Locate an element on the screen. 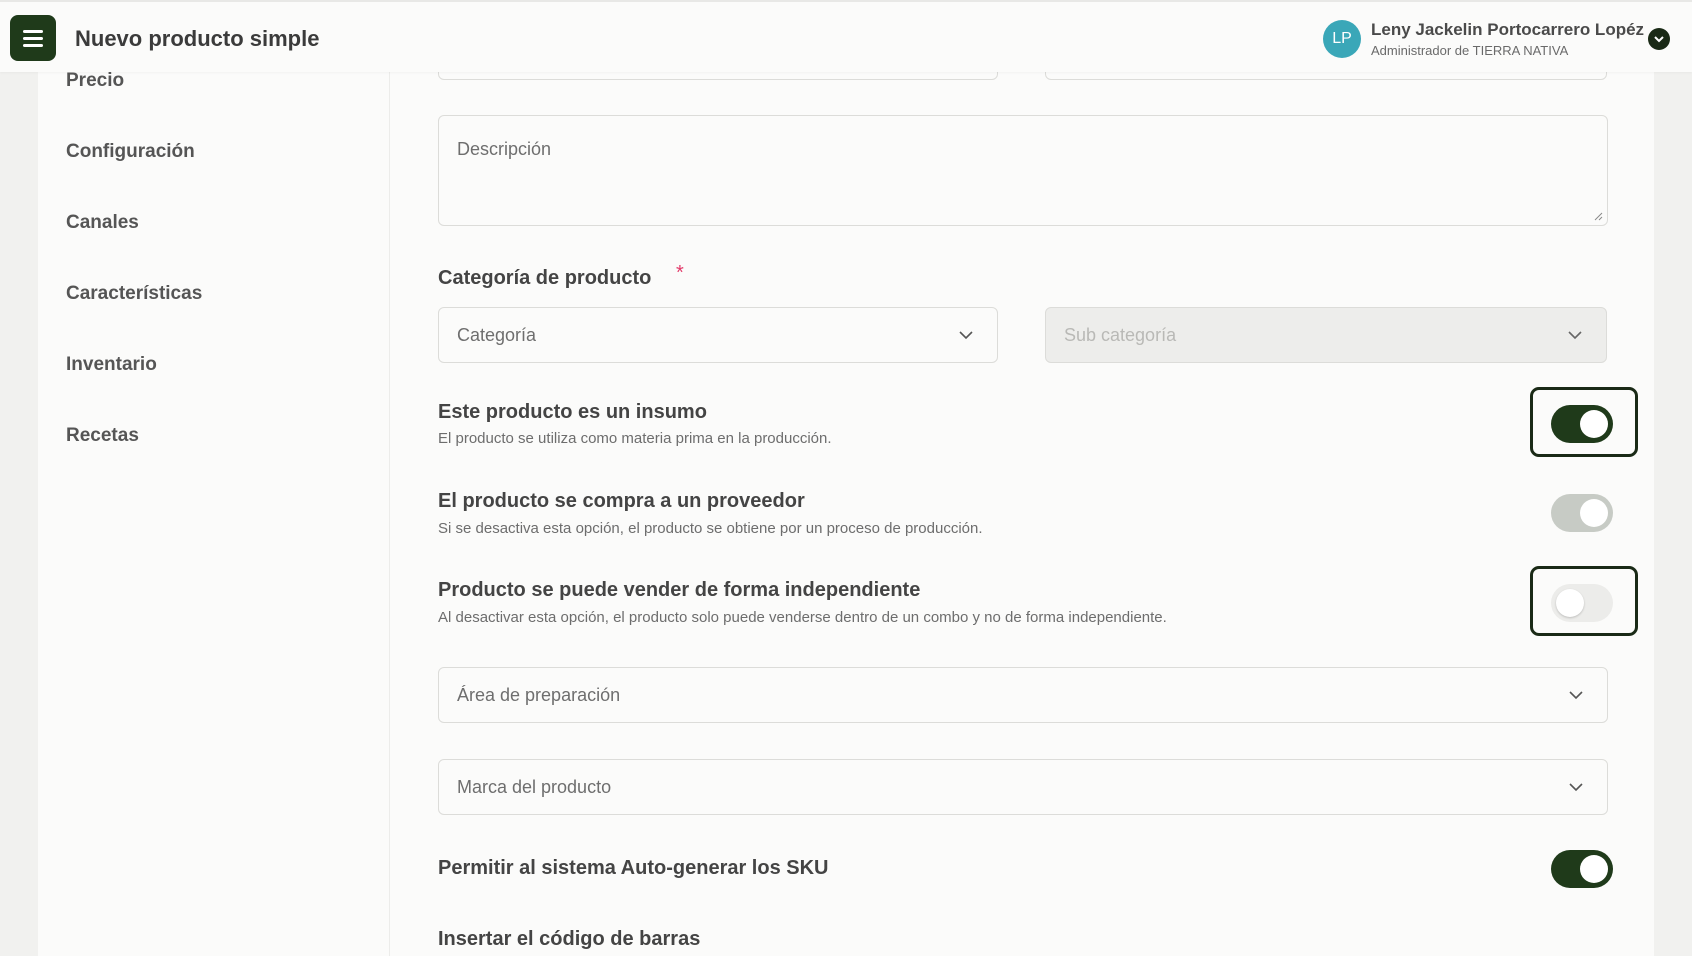  subcategory-select: Sub categoría is located at coordinates (1326, 335).